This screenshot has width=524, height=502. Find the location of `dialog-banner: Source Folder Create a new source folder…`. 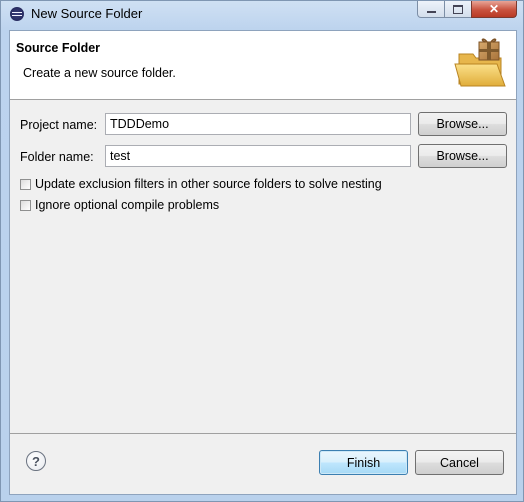

dialog-banner: Source Folder Create a new source folder… is located at coordinates (263, 65).